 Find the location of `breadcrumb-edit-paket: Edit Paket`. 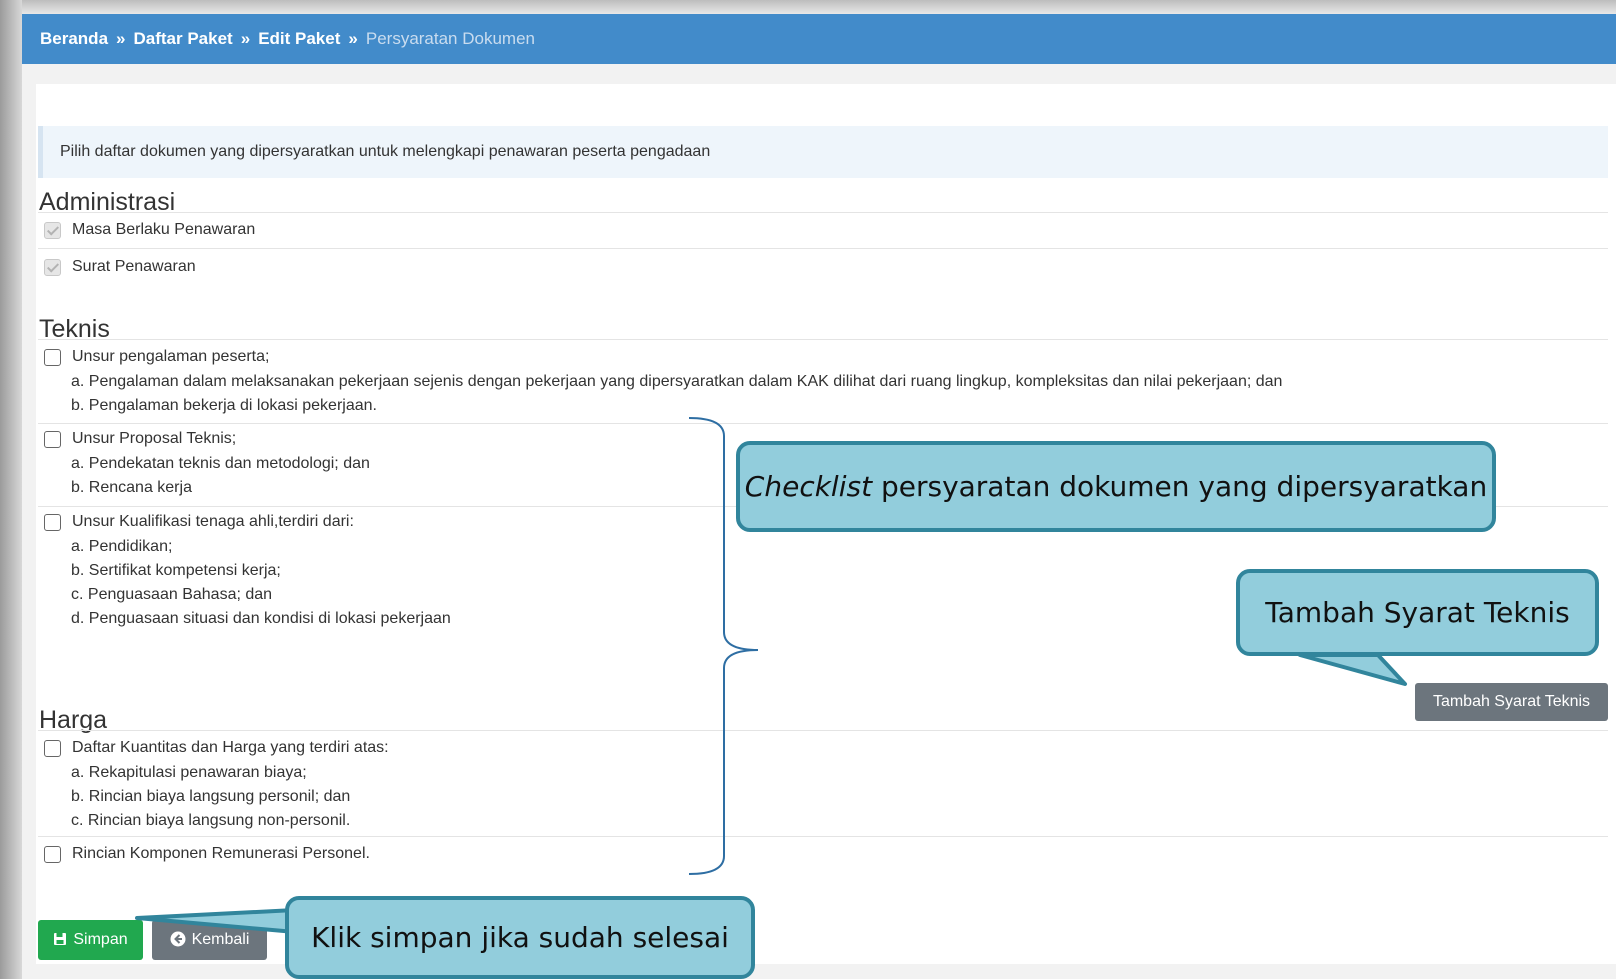

breadcrumb-edit-paket: Edit Paket is located at coordinates (299, 39).